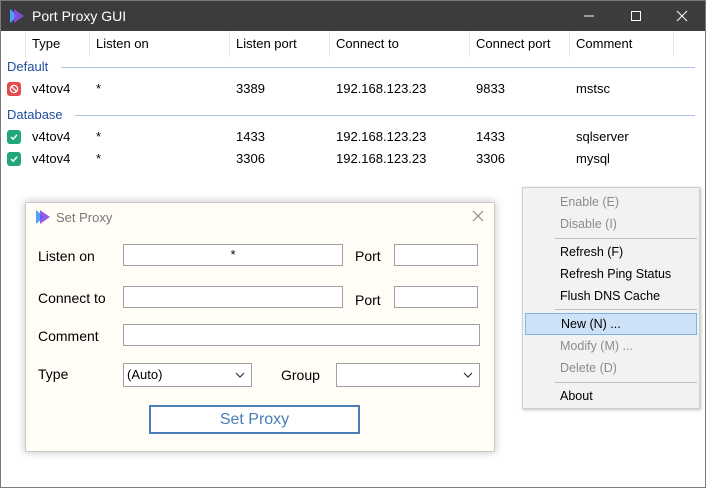 Image resolution: width=706 pixels, height=488 pixels. Describe the element at coordinates (400, 44) in the screenshot. I see `column-header-connect-to: Connect to` at that location.